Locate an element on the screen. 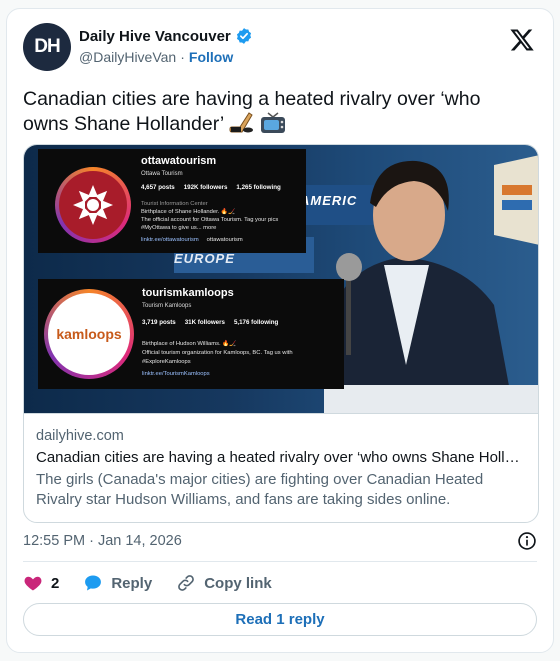 The image size is (560, 661). ottawa-posts: 4,657 posts is located at coordinates (158, 187).